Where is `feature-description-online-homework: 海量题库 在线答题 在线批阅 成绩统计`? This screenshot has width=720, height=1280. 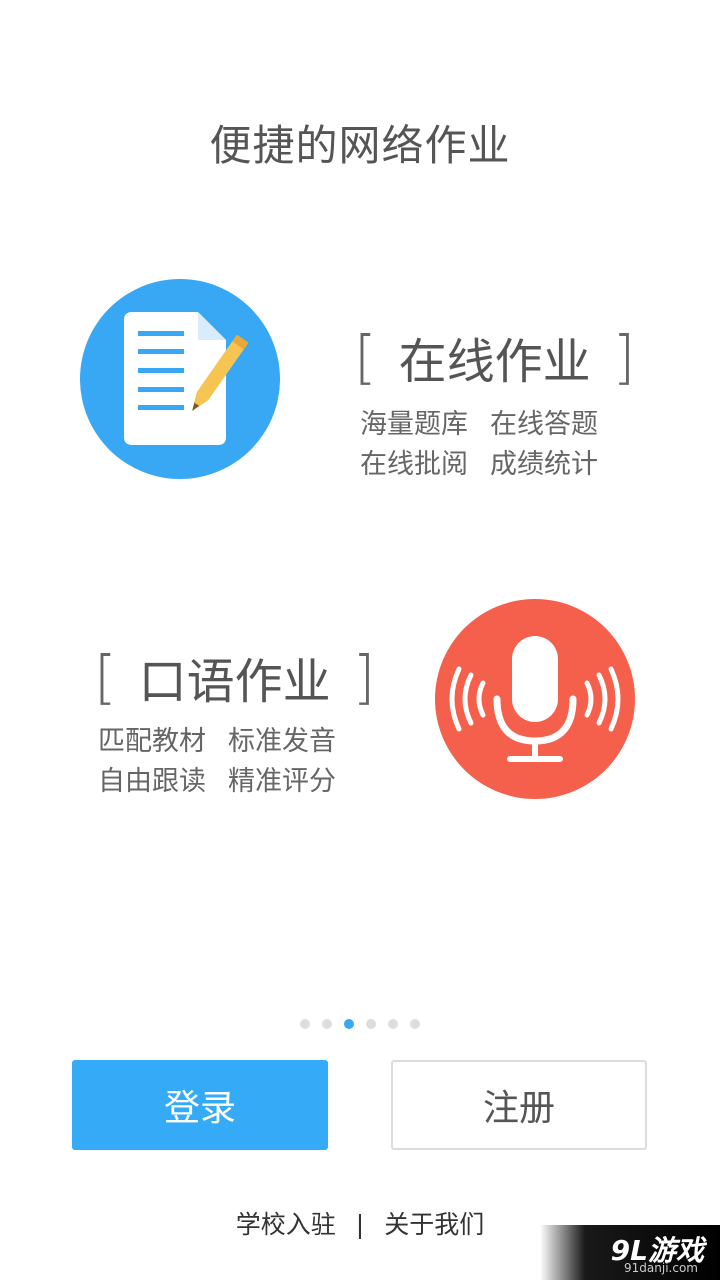
feature-description-online-homework: 海量题库 在线答题 在线批阅 成绩统计 is located at coordinates (479, 445).